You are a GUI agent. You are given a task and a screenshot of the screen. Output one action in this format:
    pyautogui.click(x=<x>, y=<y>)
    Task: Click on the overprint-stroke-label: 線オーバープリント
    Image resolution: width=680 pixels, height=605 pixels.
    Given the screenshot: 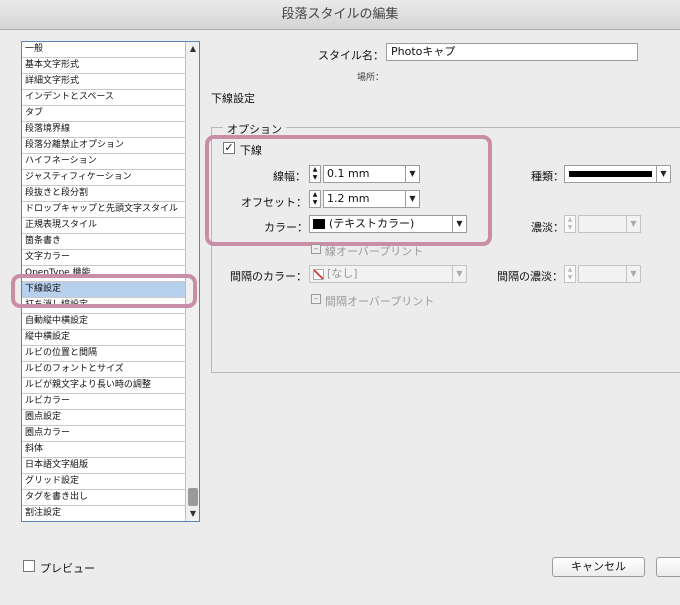 What is the action you would take?
    pyautogui.click(x=374, y=251)
    